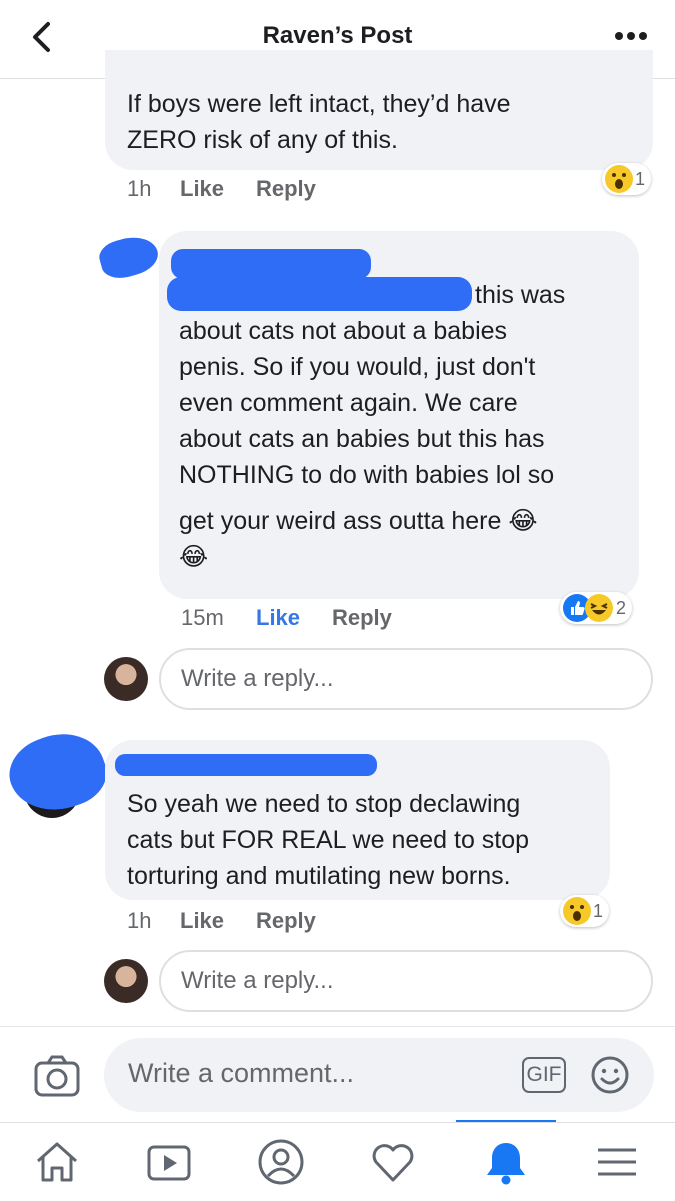 The height and width of the screenshot is (1201, 675). What do you see at coordinates (617, 1162) in the screenshot?
I see `menu-icon` at bounding box center [617, 1162].